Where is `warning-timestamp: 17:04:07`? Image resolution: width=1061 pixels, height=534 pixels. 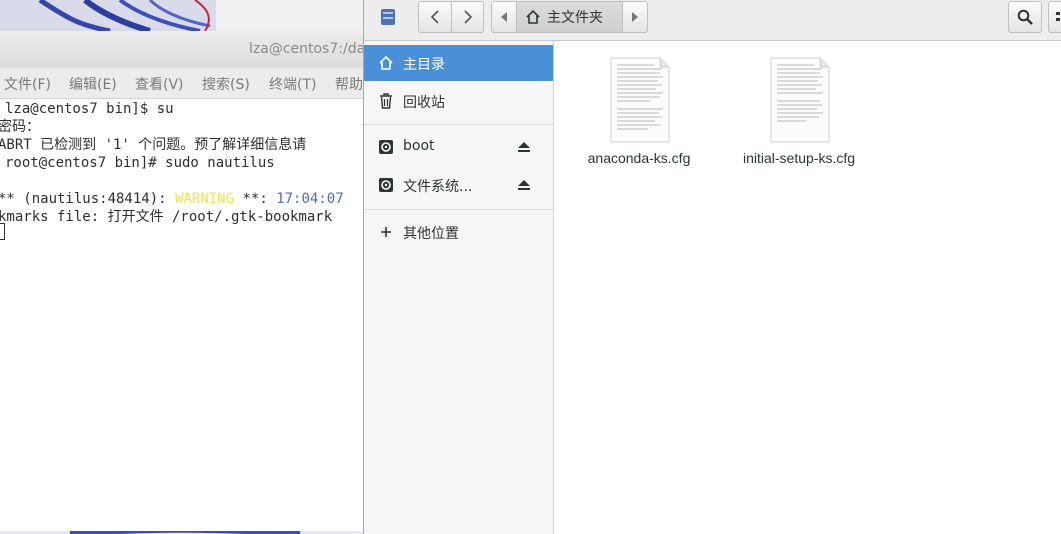
warning-timestamp: 17:04:07 is located at coordinates (310, 199).